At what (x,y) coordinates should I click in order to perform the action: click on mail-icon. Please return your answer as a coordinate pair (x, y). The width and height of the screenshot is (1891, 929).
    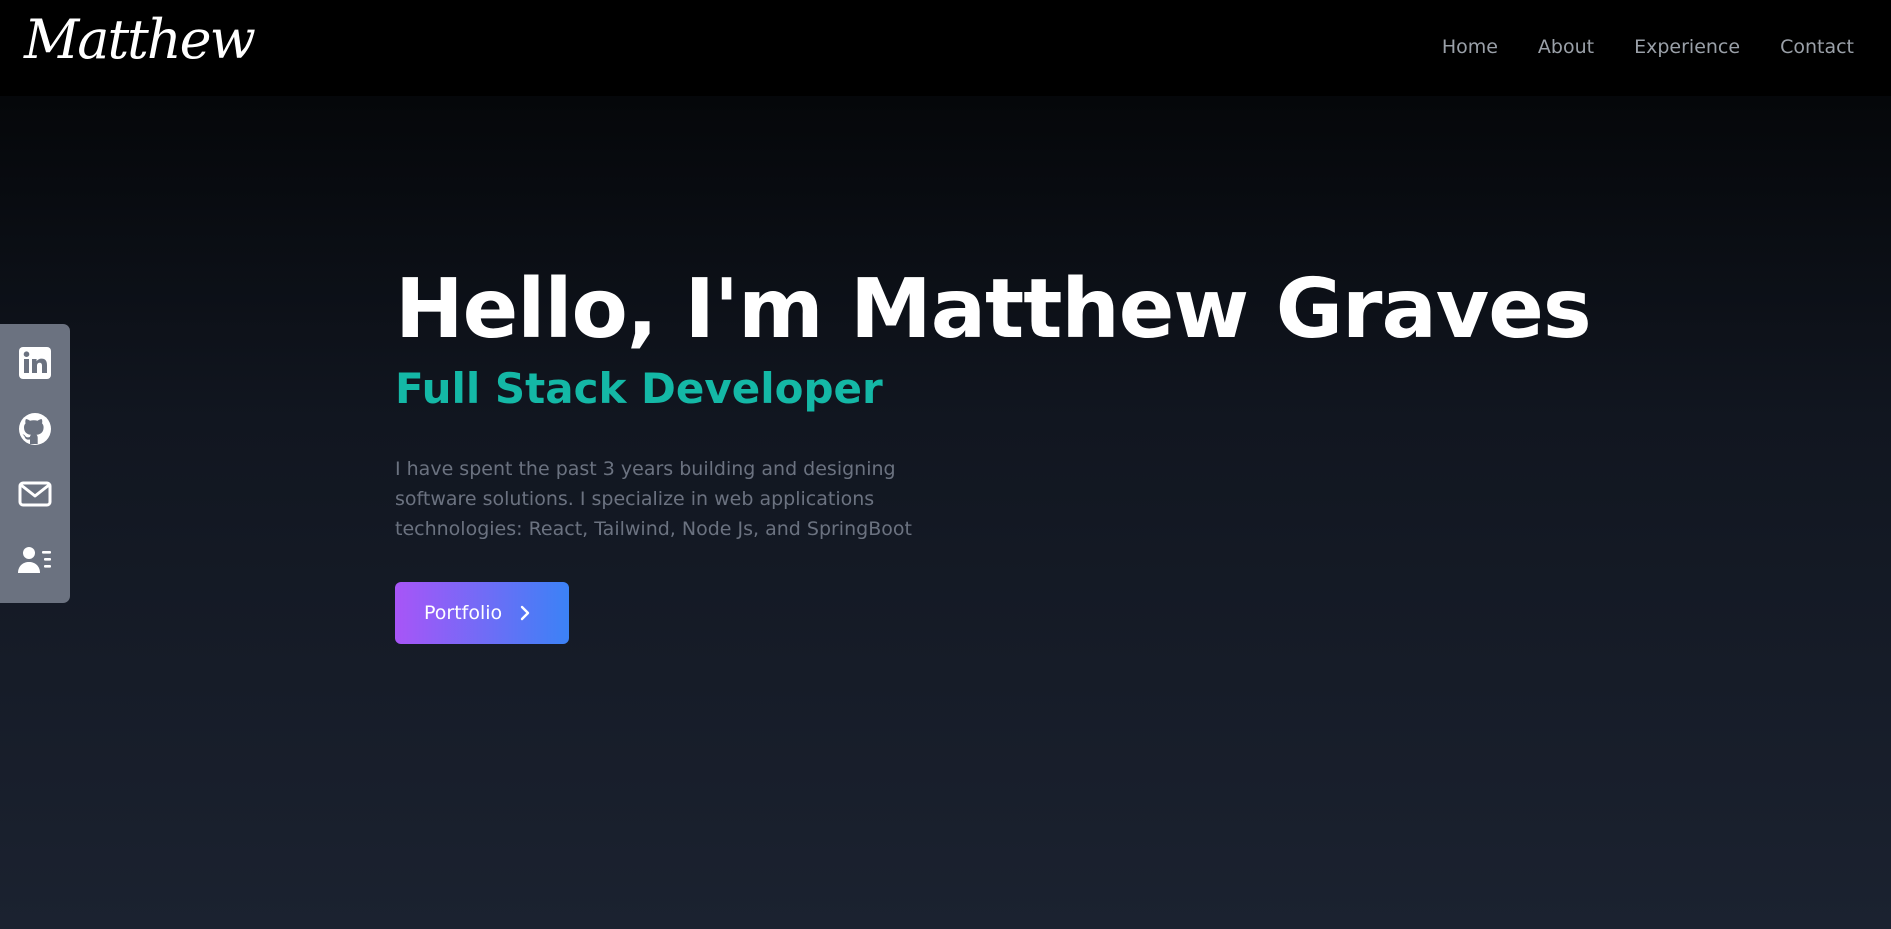
    Looking at the image, I should click on (35, 496).